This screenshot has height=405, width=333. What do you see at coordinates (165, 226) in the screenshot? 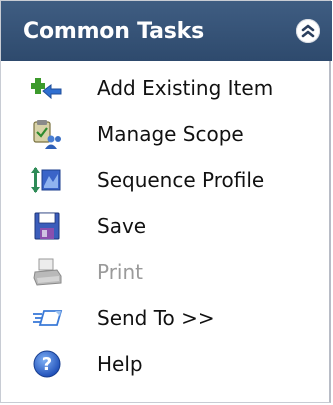
I see `task-save: Save` at bounding box center [165, 226].